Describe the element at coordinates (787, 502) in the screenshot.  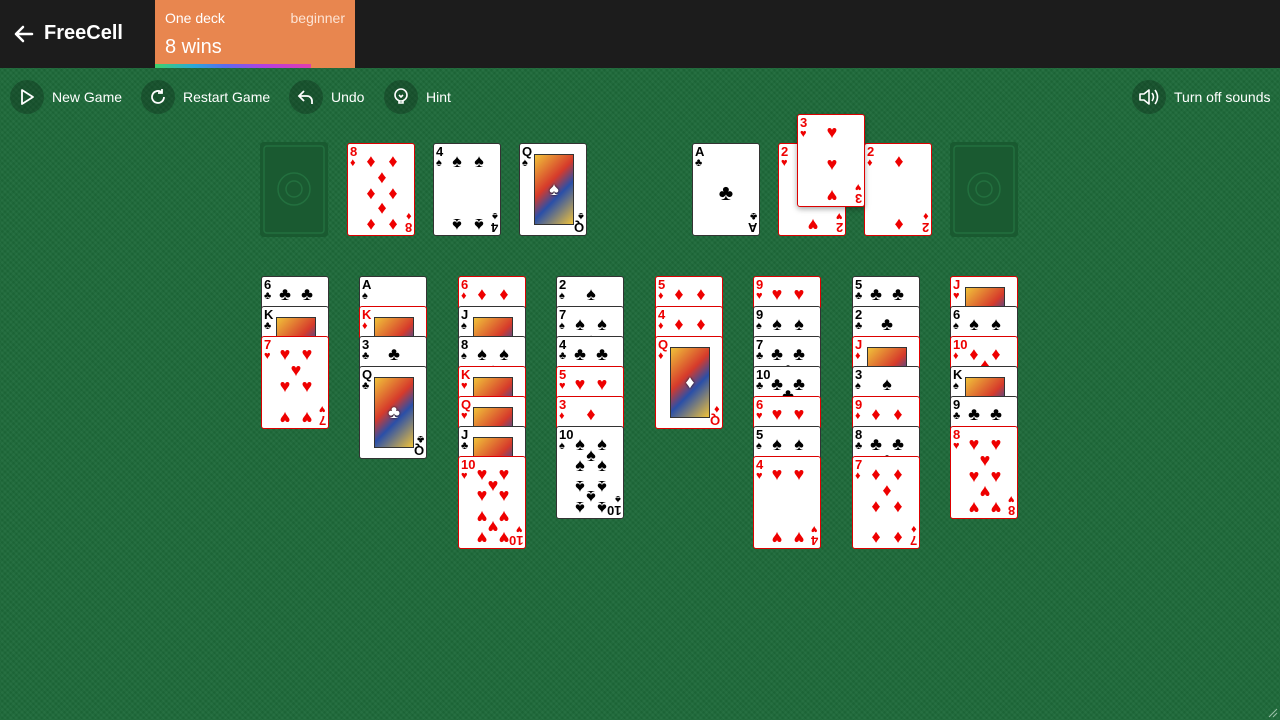
I see `tableau-card: 4 ♥ 4 ♥ ♥ ♥ ♥ ♥` at that location.